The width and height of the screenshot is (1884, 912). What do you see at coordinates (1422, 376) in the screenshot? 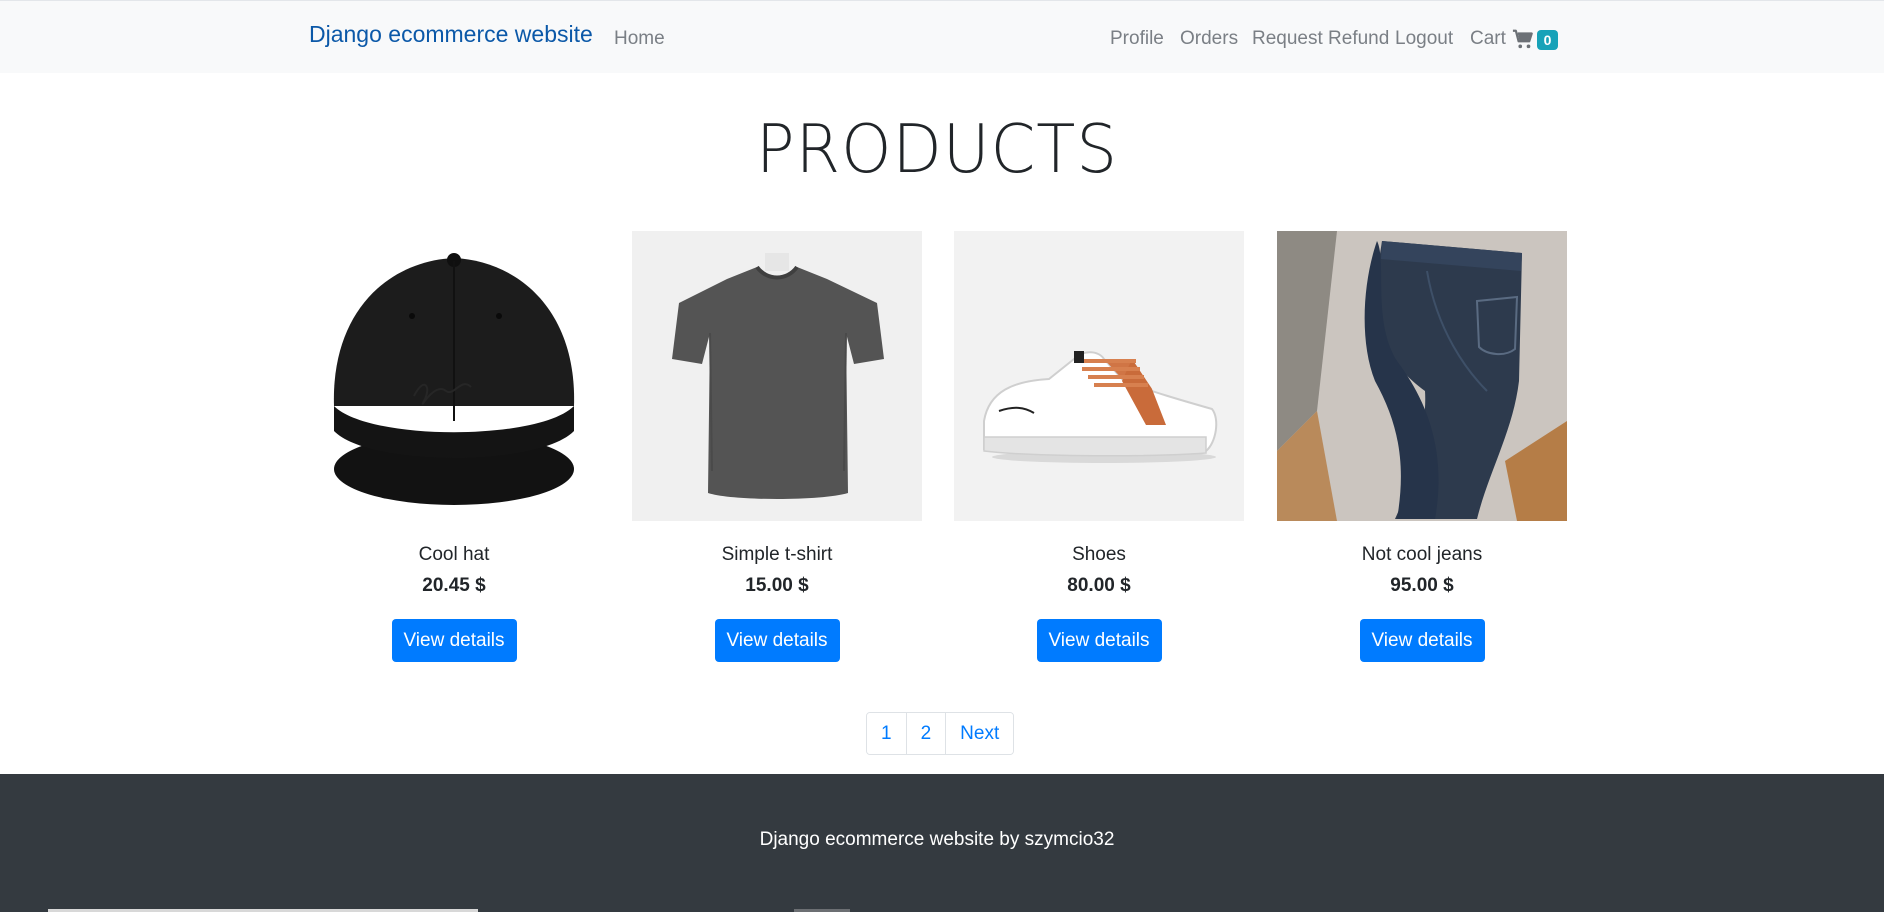
I see `product-image-jeans` at bounding box center [1422, 376].